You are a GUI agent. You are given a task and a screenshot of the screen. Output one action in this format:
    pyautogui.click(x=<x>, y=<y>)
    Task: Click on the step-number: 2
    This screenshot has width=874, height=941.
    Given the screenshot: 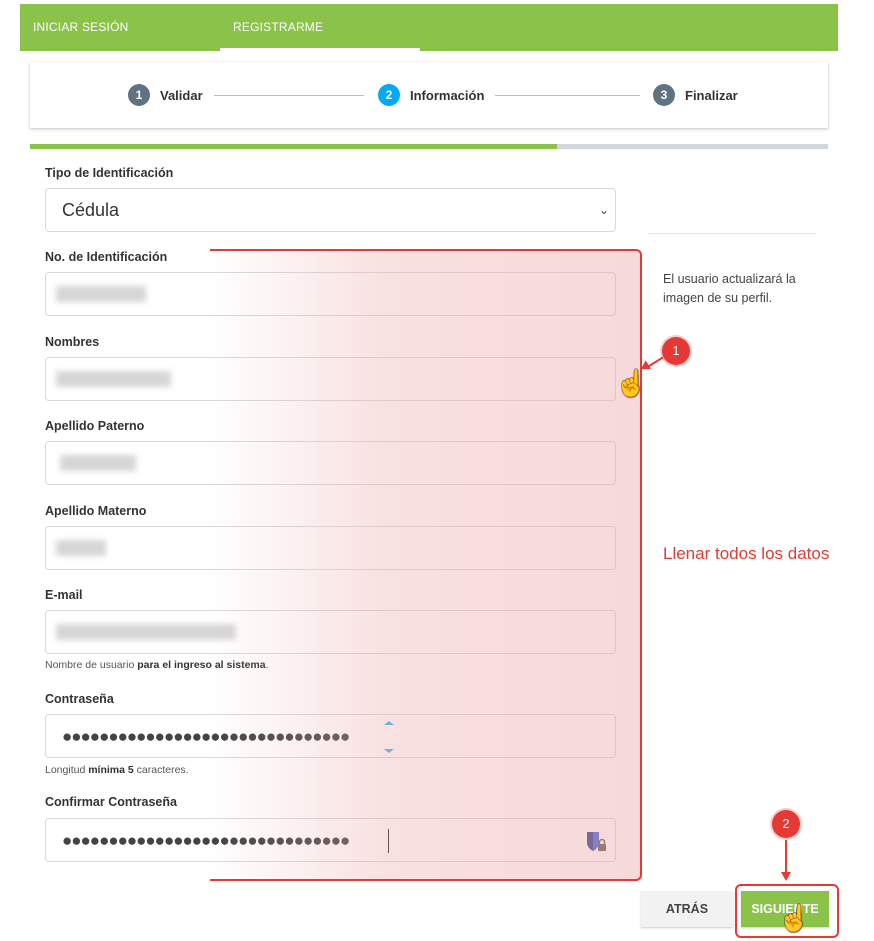 What is the action you would take?
    pyautogui.click(x=389, y=95)
    